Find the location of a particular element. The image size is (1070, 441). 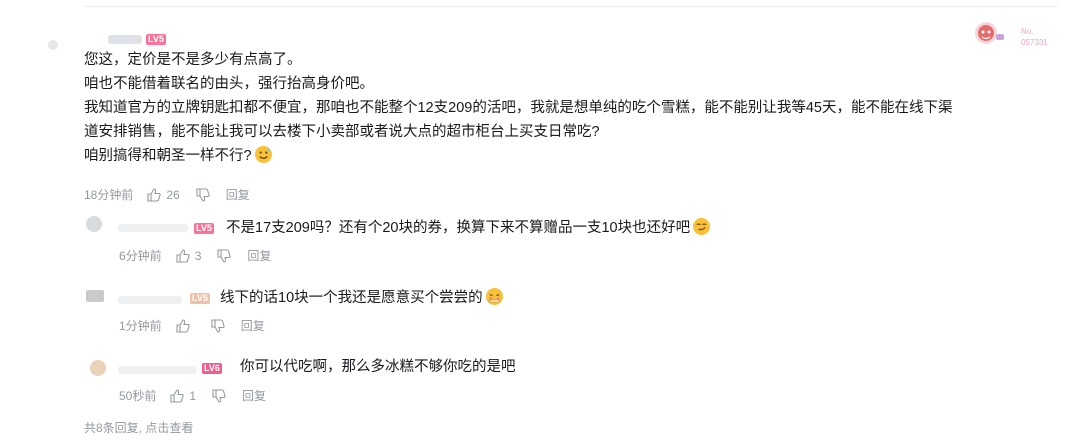

reply-meta: 6分钟前 3 回复 is located at coordinates (195, 255).